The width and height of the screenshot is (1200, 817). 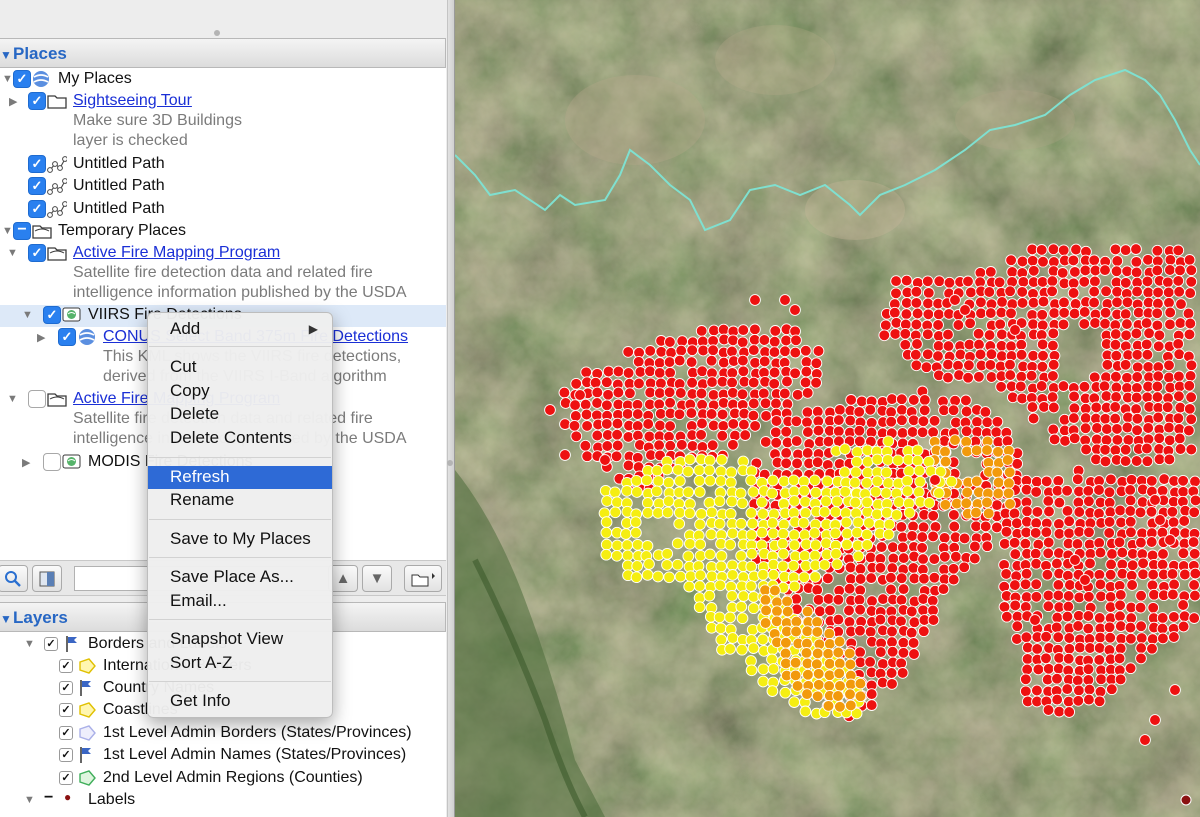 I want to click on placemark-icon, so click(x=1186, y=800).